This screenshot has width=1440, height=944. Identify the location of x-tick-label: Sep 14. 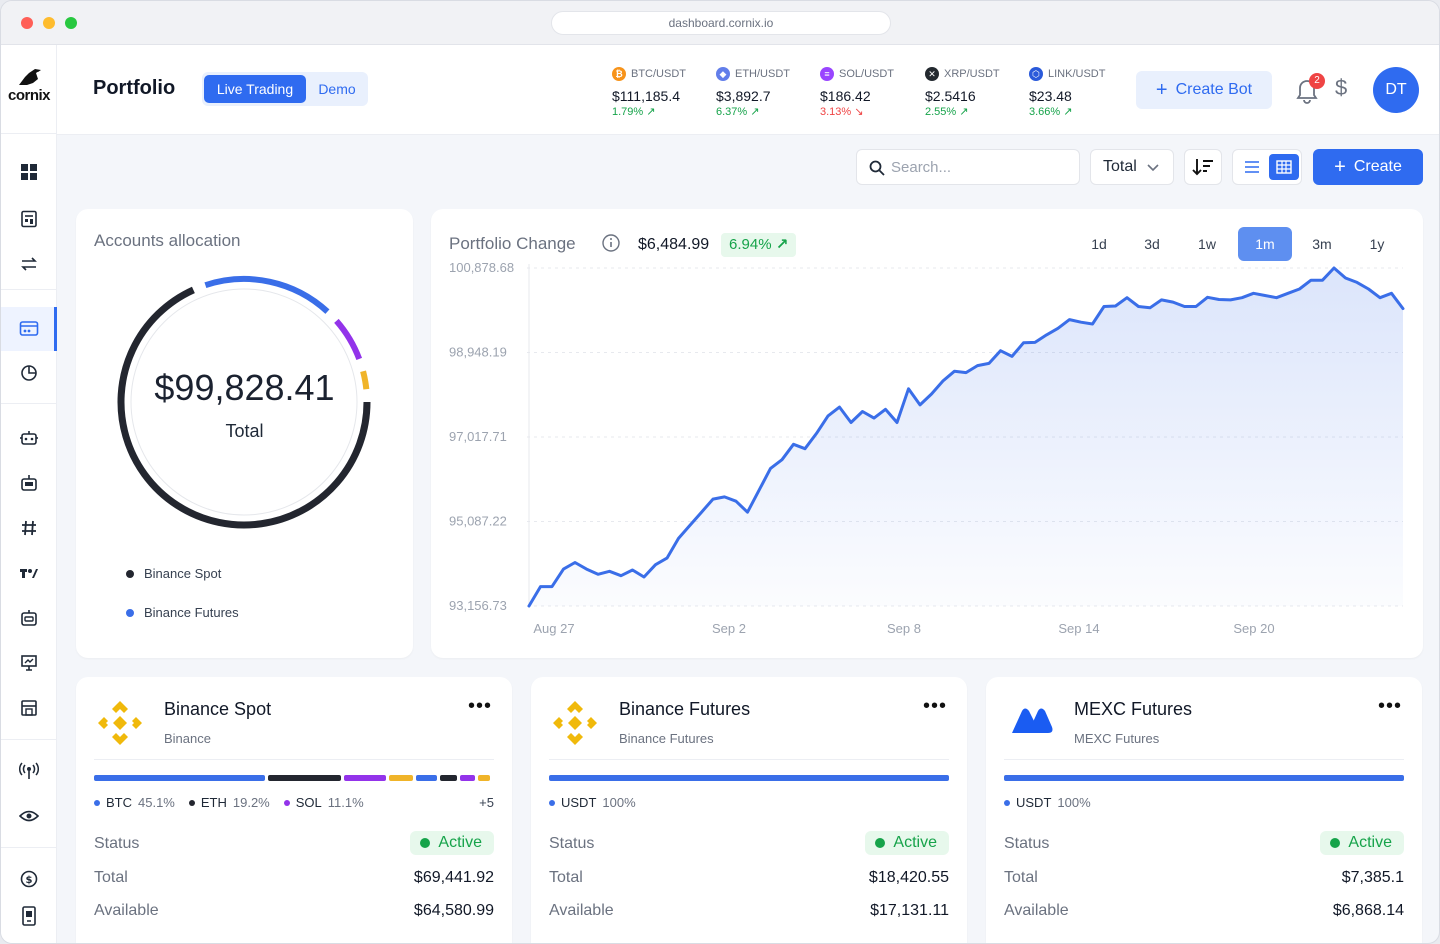
(1078, 628).